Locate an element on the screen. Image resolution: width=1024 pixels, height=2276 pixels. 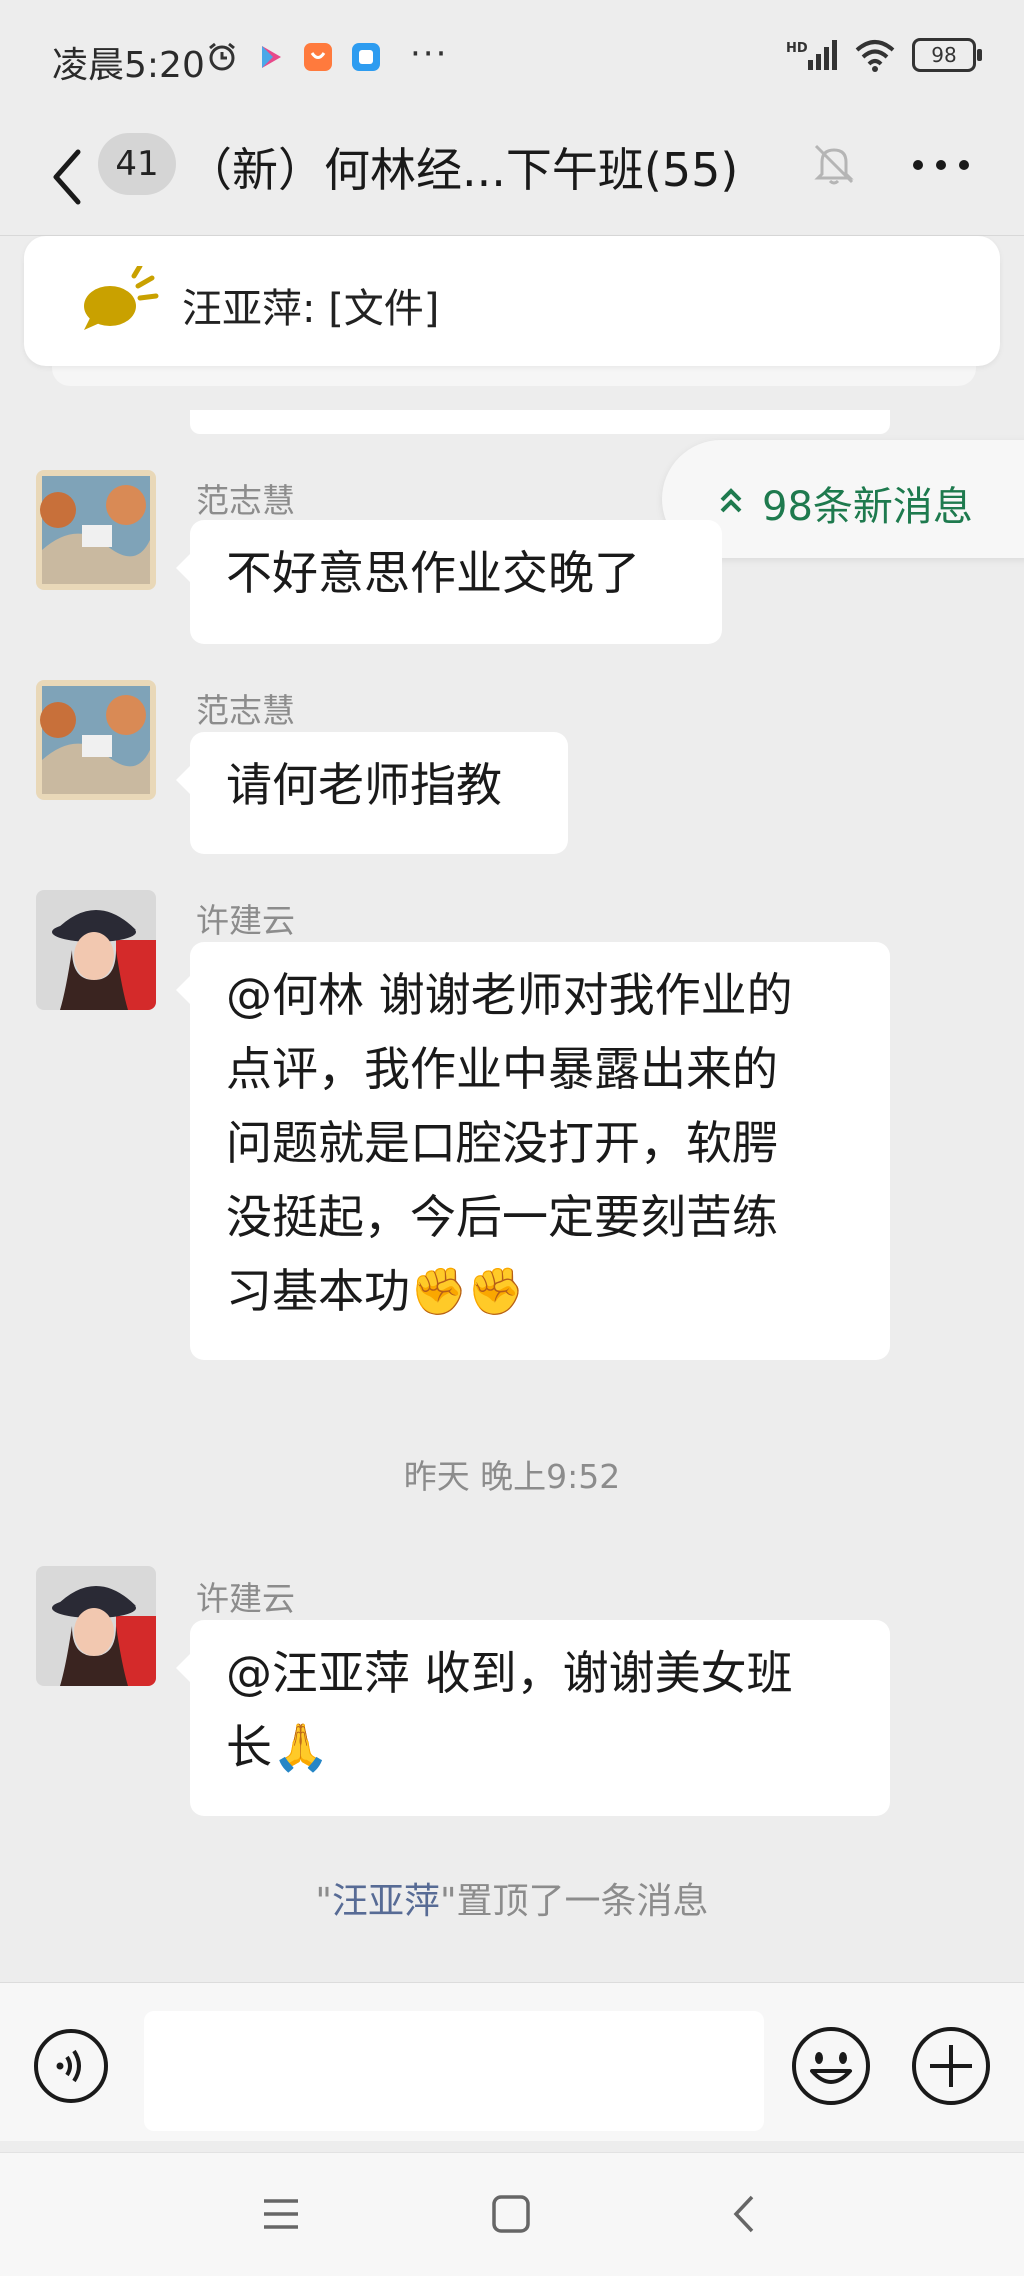
input-bar is located at coordinates (512, 2061).